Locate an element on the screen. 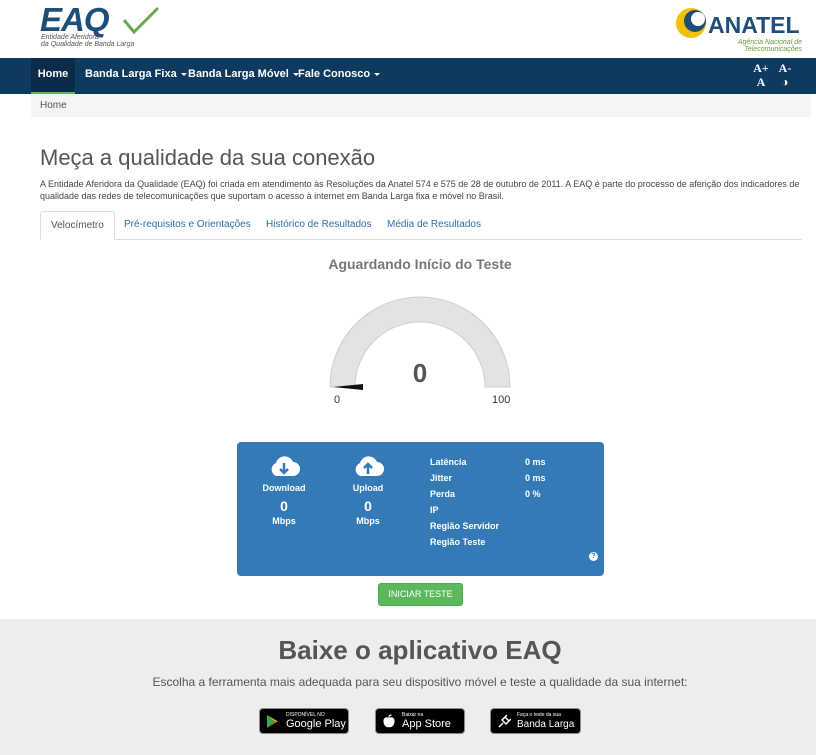 This screenshot has width=816, height=755. banda-larga-big-text: Banda Larga is located at coordinates (546, 724).